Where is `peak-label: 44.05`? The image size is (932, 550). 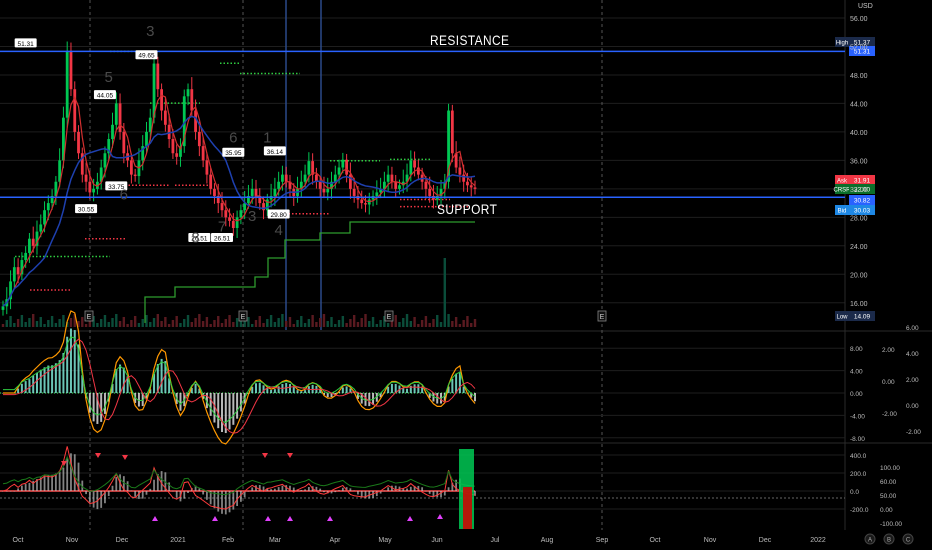 peak-label: 44.05 is located at coordinates (104, 95).